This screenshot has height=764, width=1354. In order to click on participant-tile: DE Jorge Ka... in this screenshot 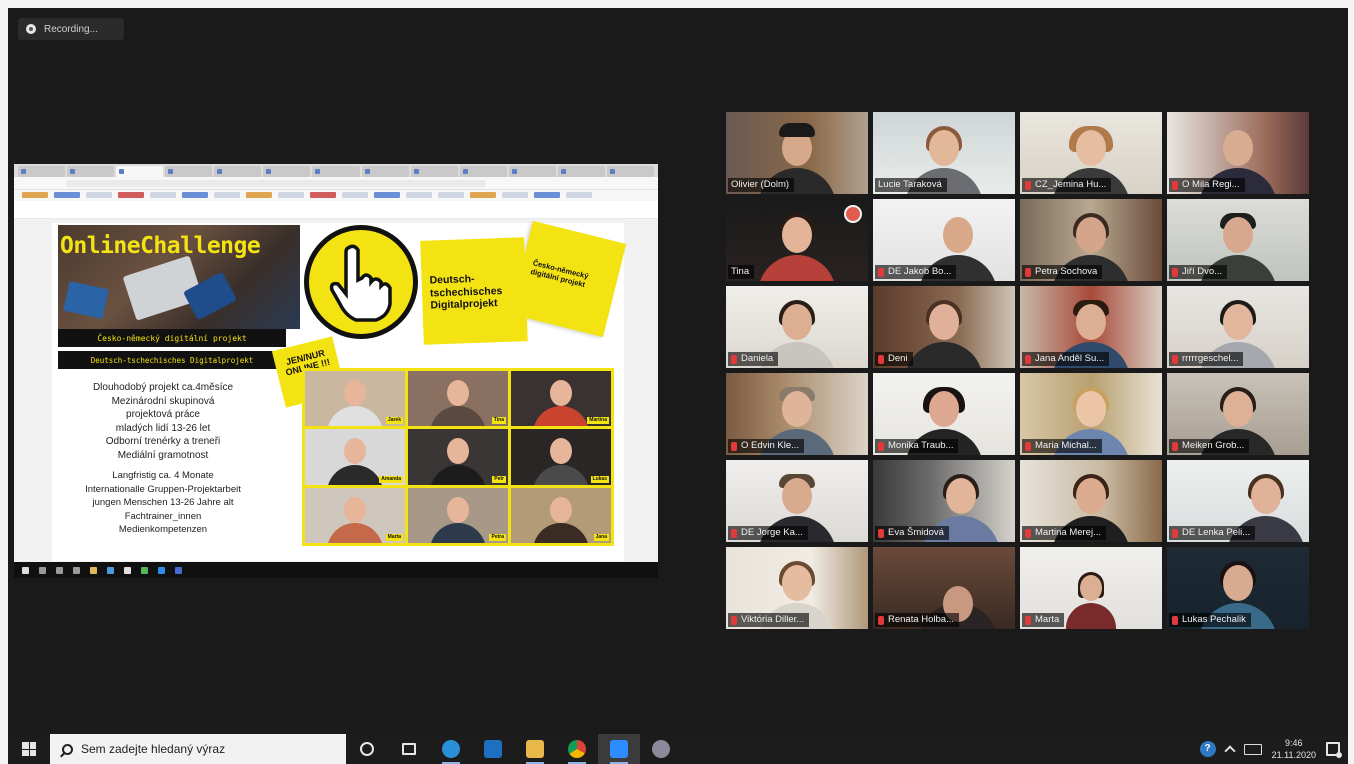, I will do `click(797, 501)`.